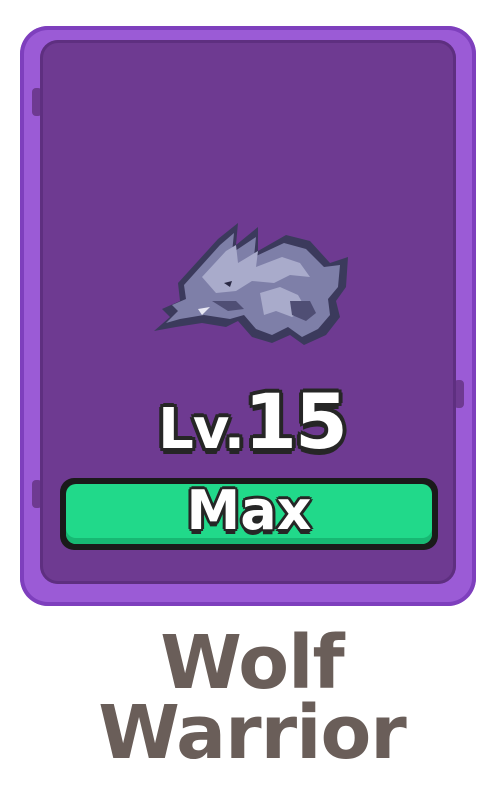 The image size is (504, 800). What do you see at coordinates (251, 284) in the screenshot?
I see `wolf-warrior-icon` at bounding box center [251, 284].